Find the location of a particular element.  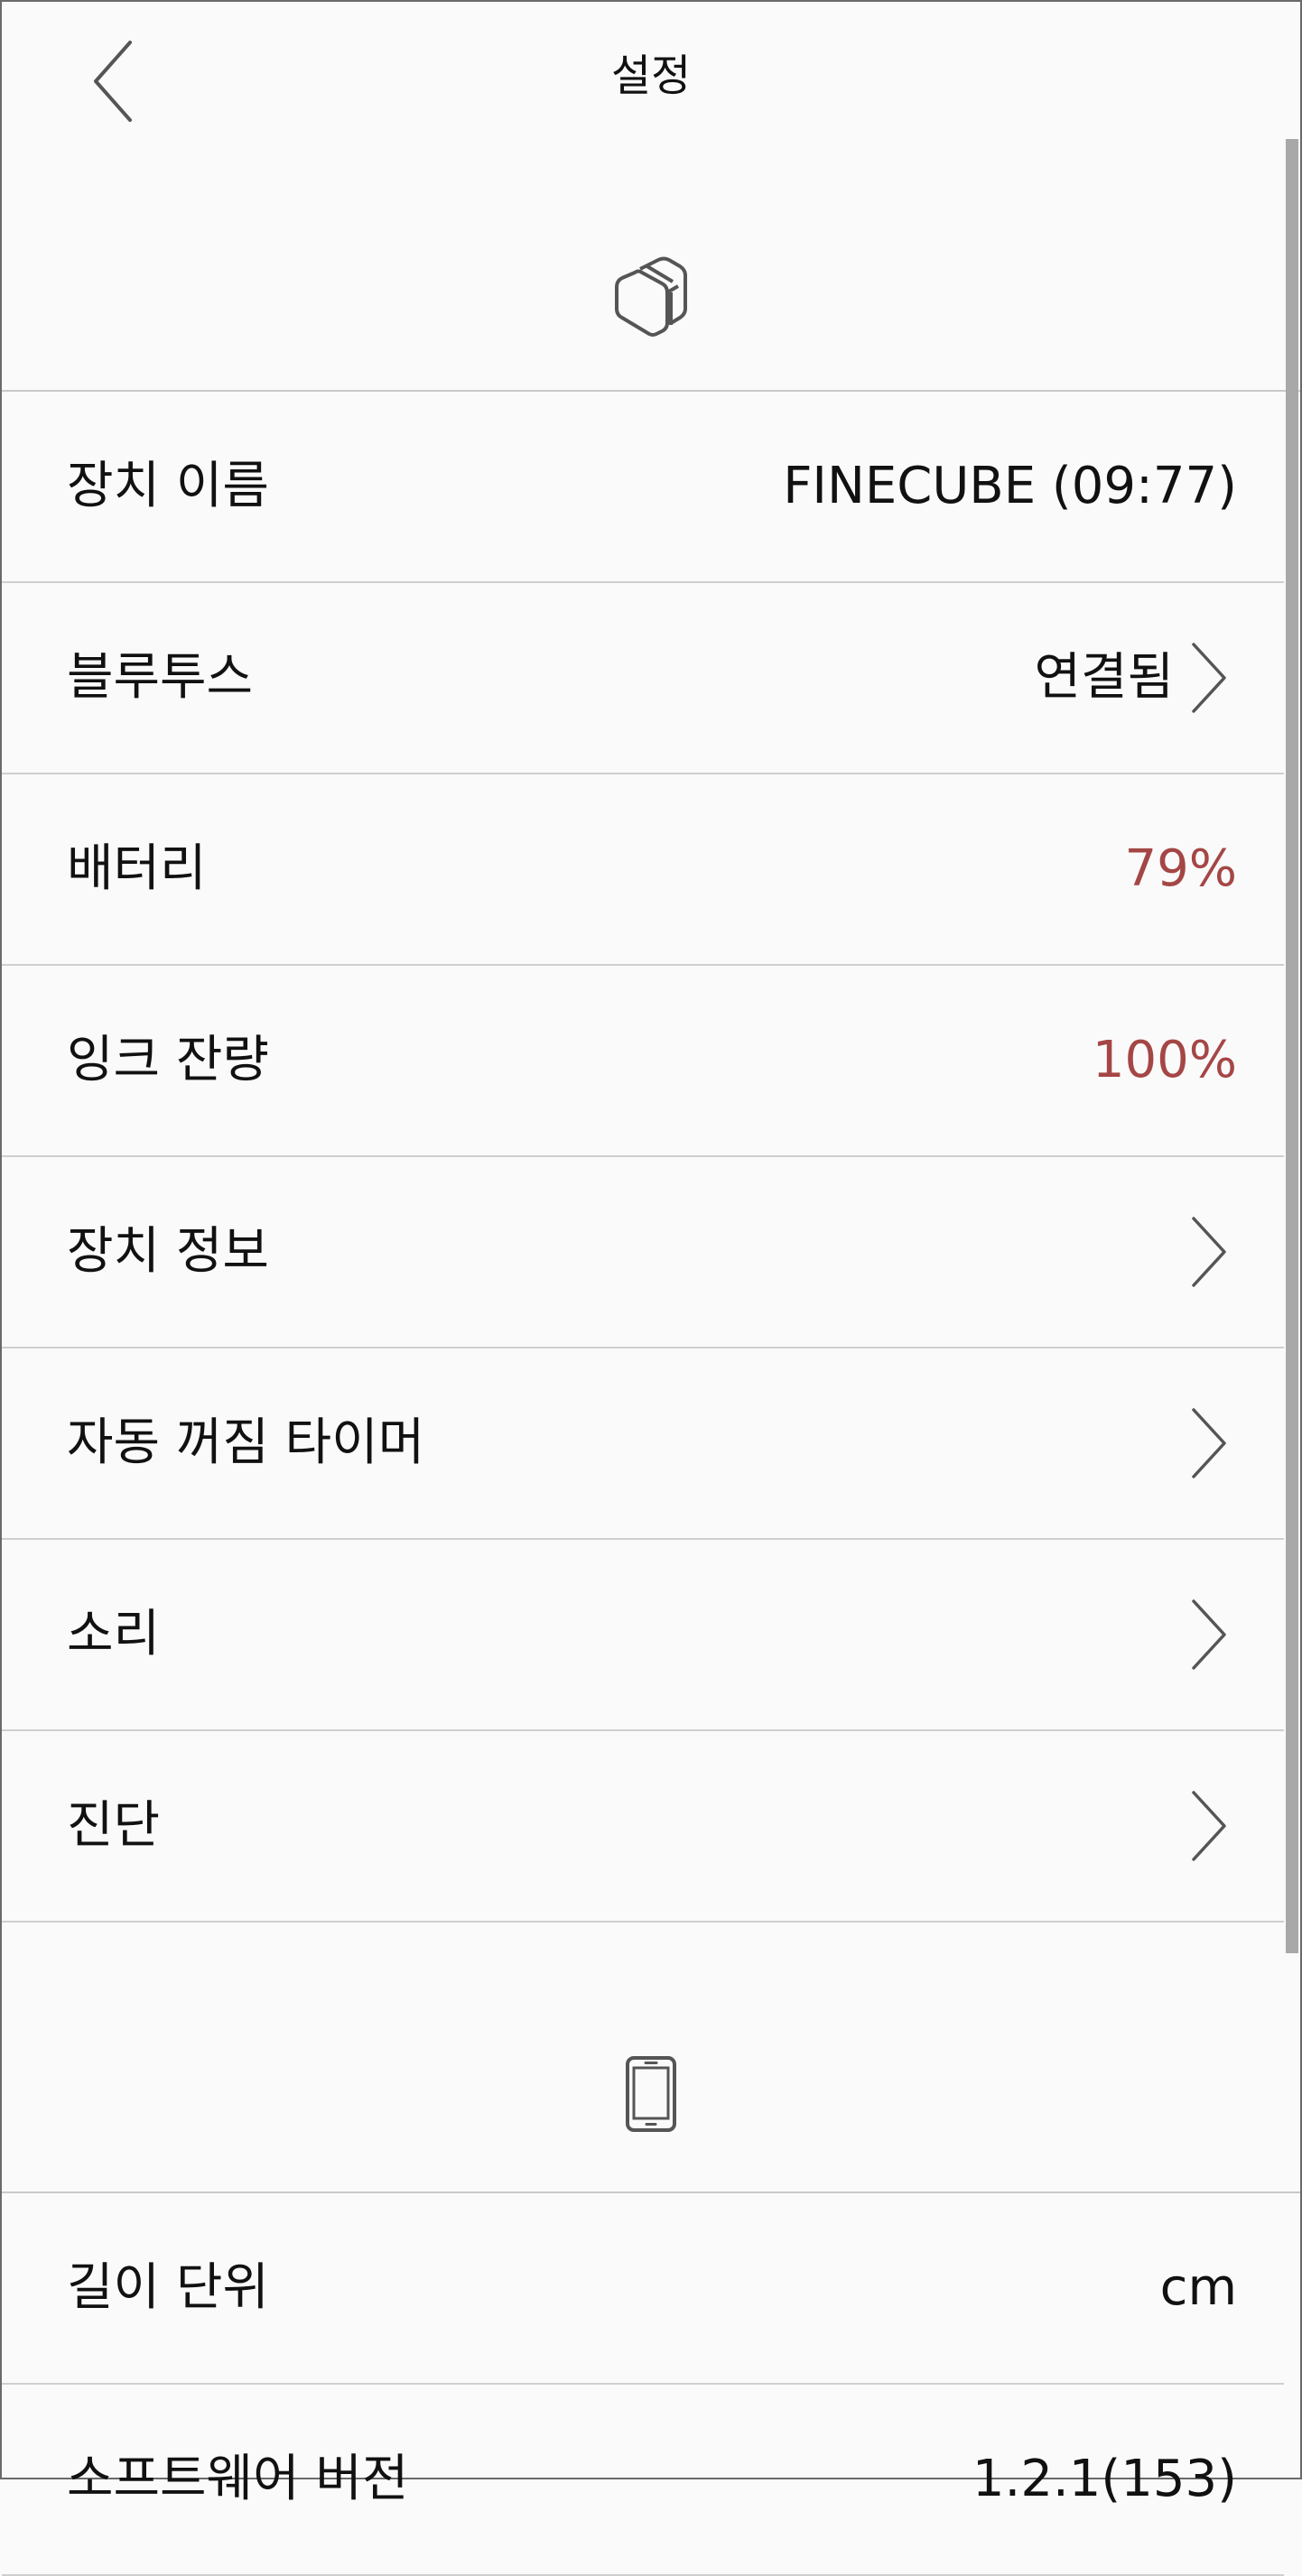

printer-cube-icon is located at coordinates (651, 296).